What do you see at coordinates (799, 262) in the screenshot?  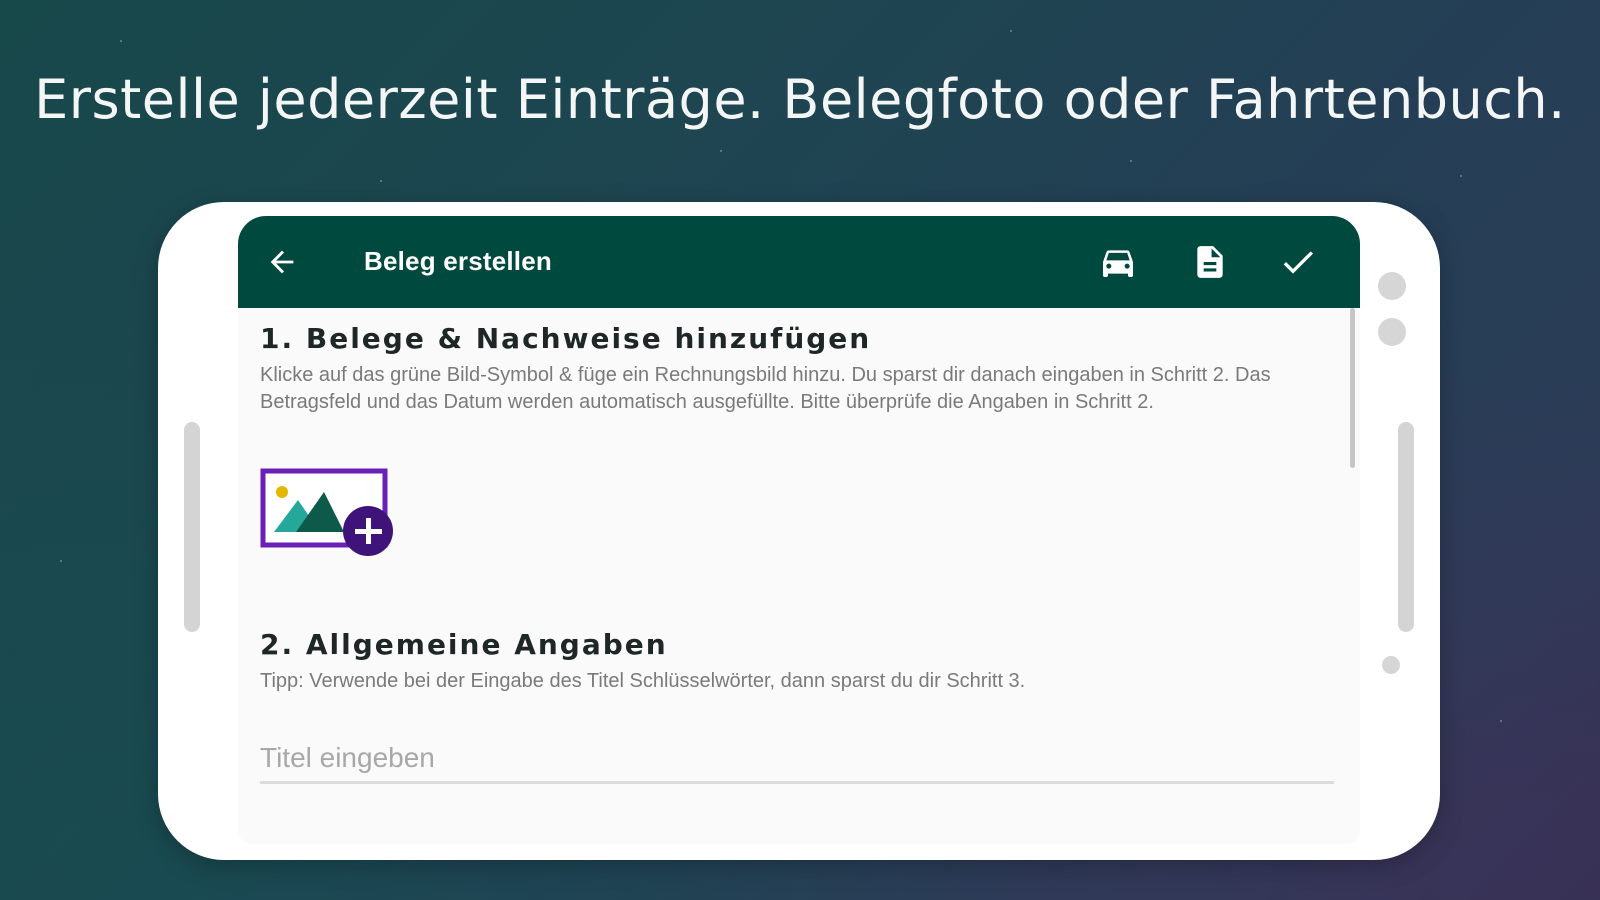 I see `app-bar: Beleg erstellen` at bounding box center [799, 262].